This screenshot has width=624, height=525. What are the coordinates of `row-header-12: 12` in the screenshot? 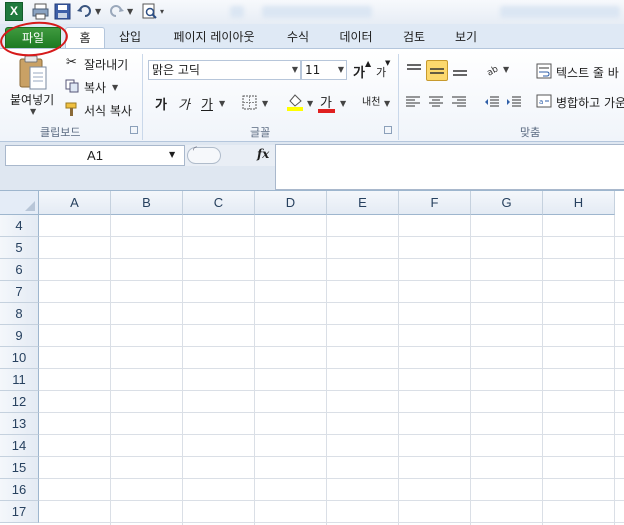 It's located at (19, 402).